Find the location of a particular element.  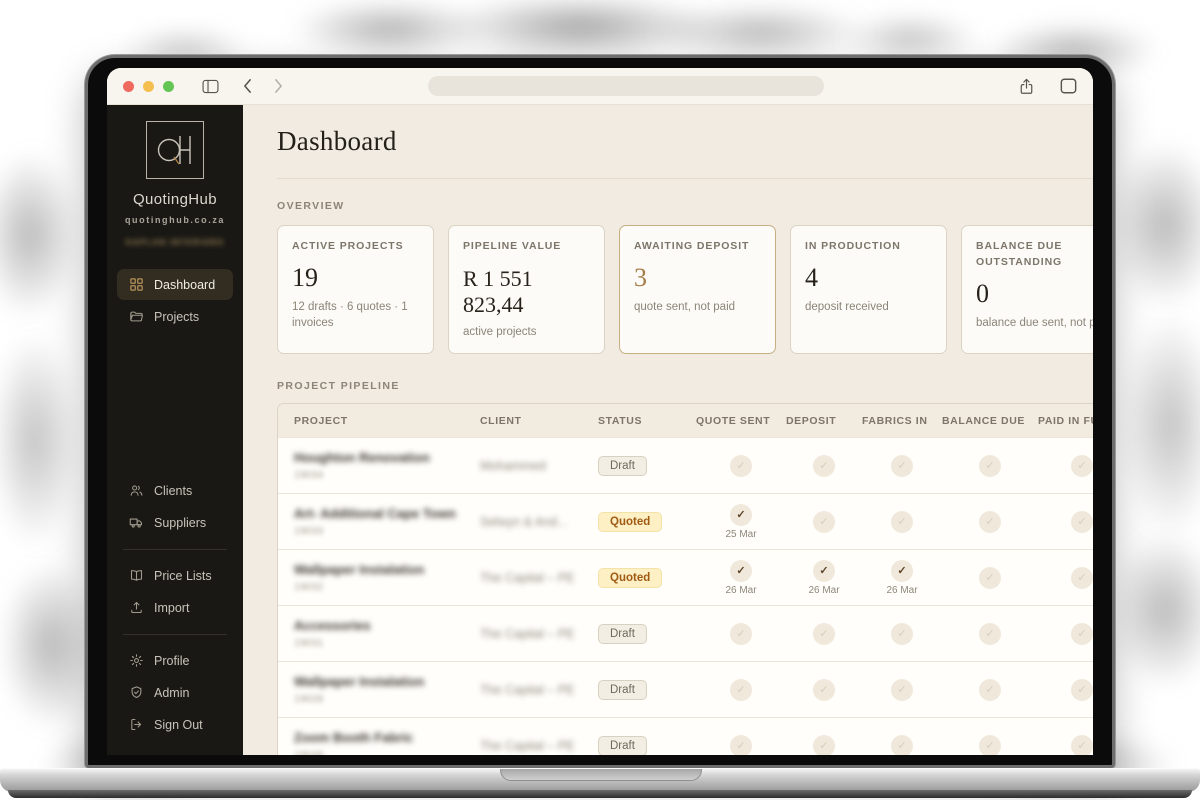

share-icon is located at coordinates (1026, 86).